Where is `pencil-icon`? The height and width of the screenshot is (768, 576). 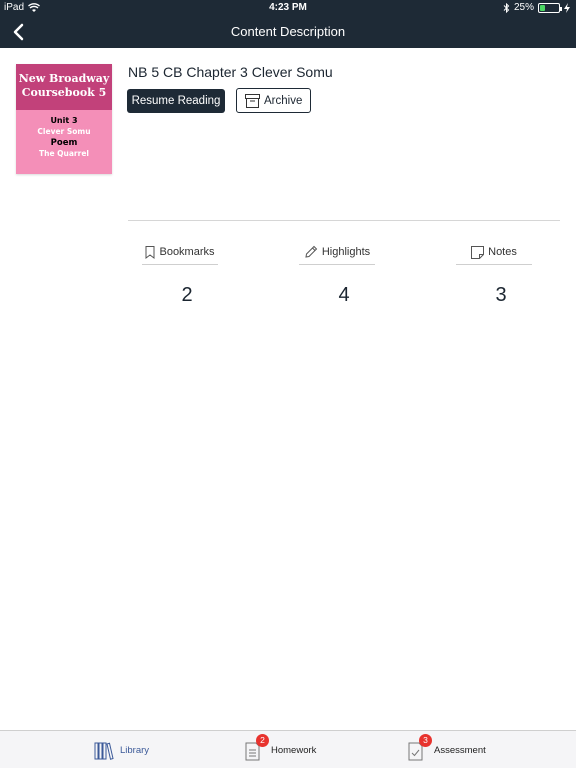
pencil-icon is located at coordinates (311, 251).